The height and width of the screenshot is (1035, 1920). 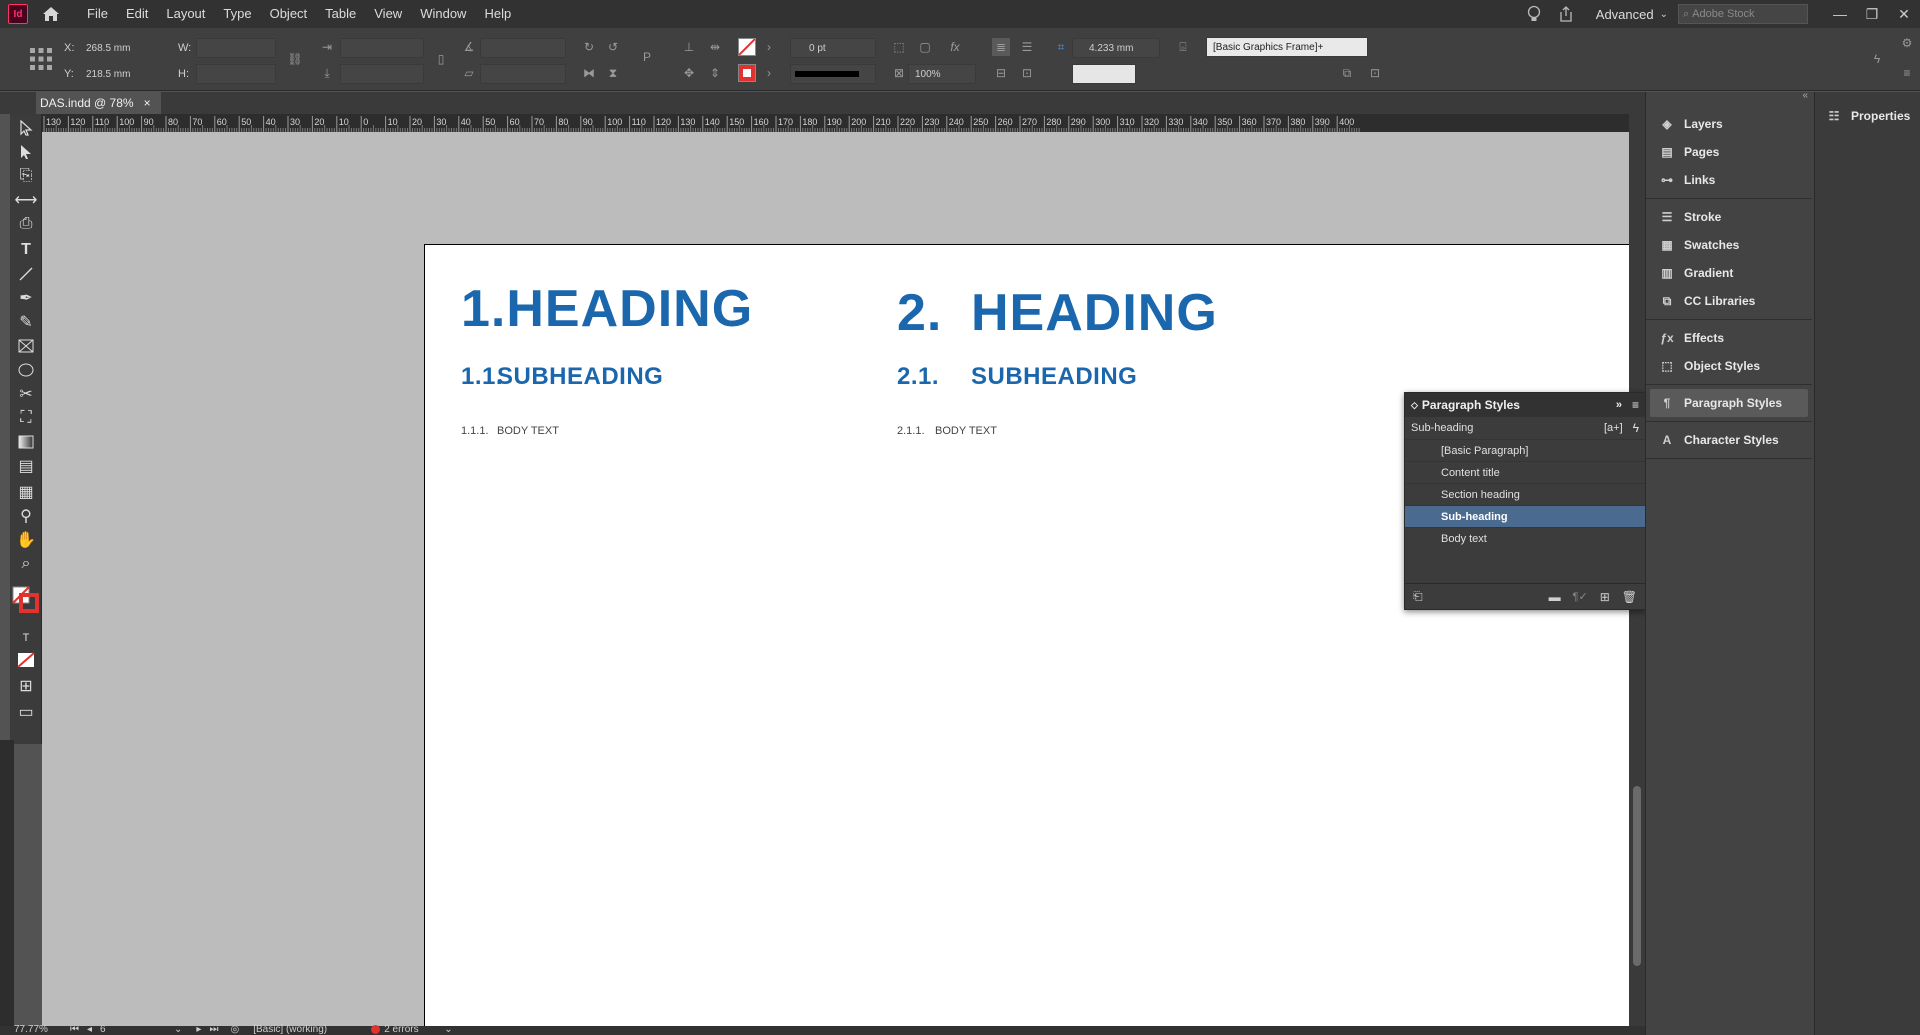 I want to click on flip-vertical-icon: ⧗, so click(x=613, y=73).